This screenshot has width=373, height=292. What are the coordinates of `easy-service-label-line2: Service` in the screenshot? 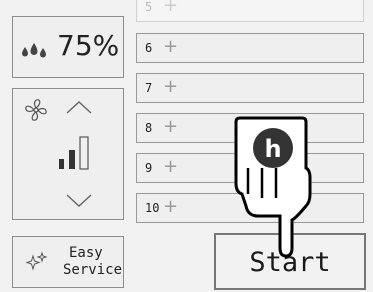 It's located at (93, 270).